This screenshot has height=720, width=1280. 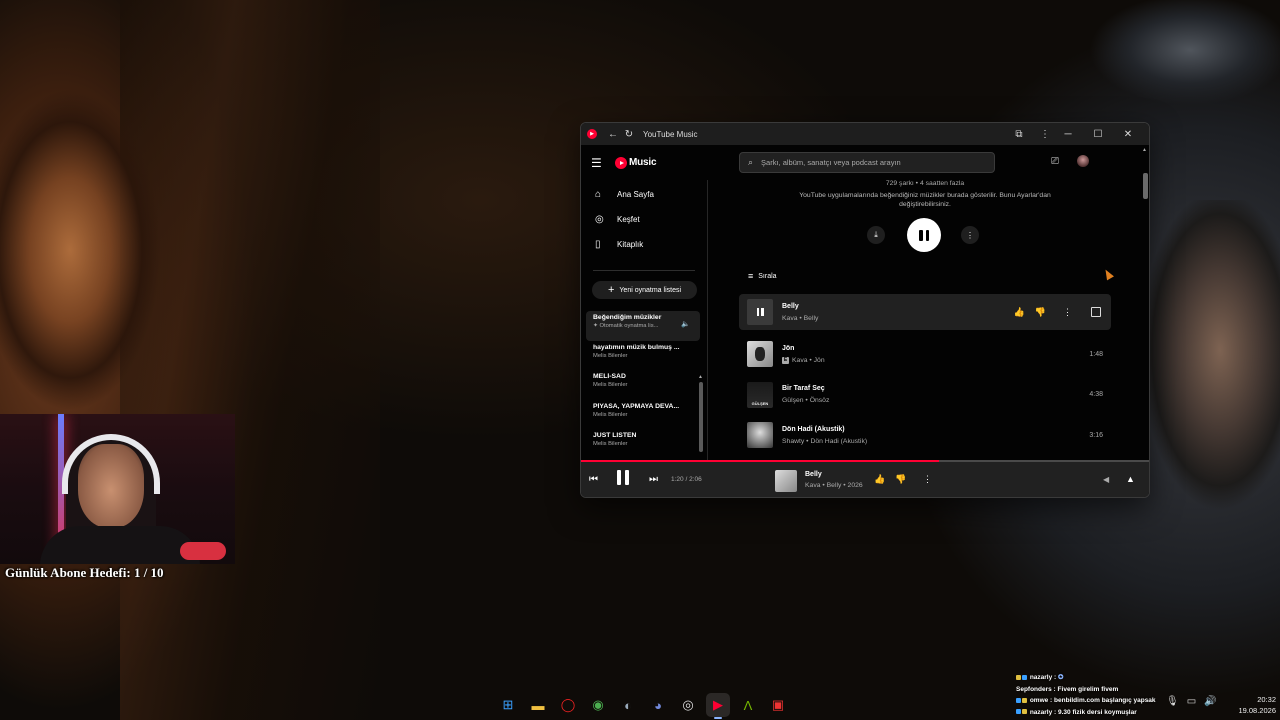 I want to click on titlebar: ▶ ← ↻ YouTube Music ⧉ ⋮ ─ ☐ ✕, so click(x=865, y=134).